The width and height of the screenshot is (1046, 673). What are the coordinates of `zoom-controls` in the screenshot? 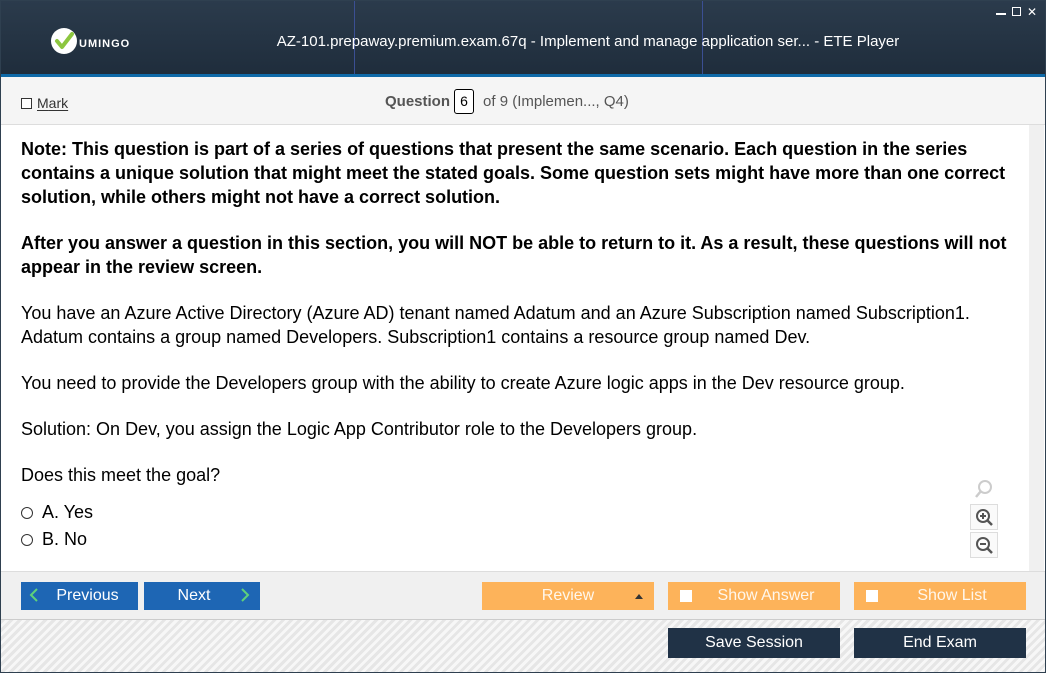 It's located at (984, 518).